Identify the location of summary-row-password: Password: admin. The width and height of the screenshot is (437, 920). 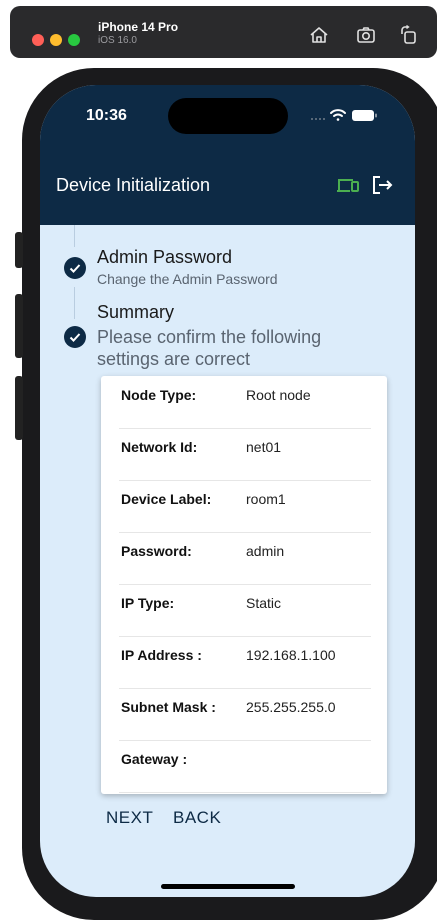
(245, 558).